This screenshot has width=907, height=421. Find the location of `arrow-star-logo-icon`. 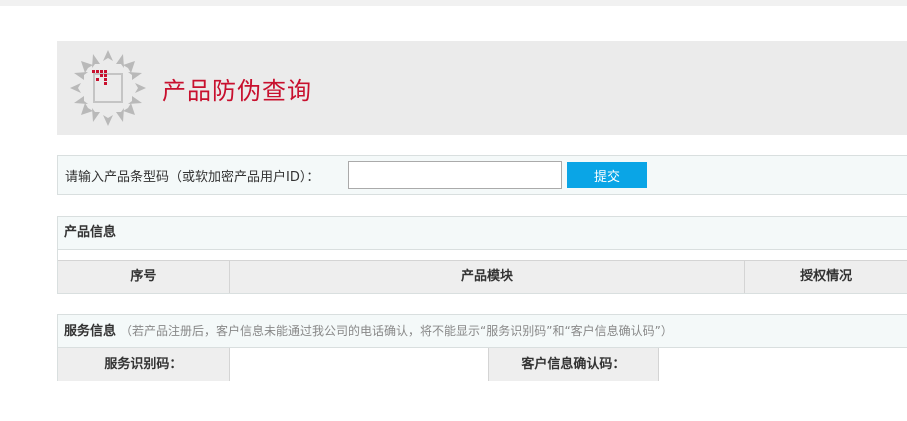

arrow-star-logo-icon is located at coordinates (108, 88).